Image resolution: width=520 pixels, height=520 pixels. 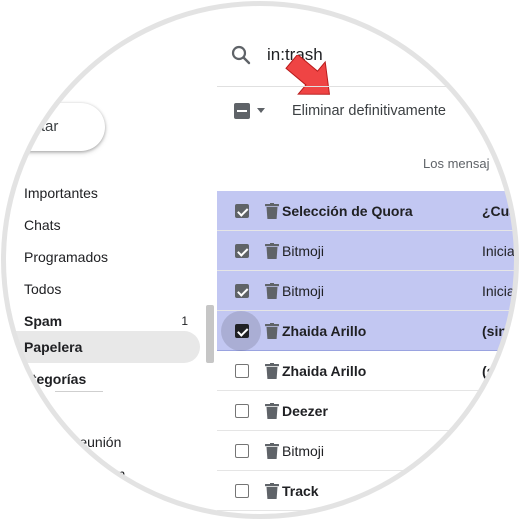 I want to click on message-row: Zhaida Arillo (si, so click(x=366, y=371).